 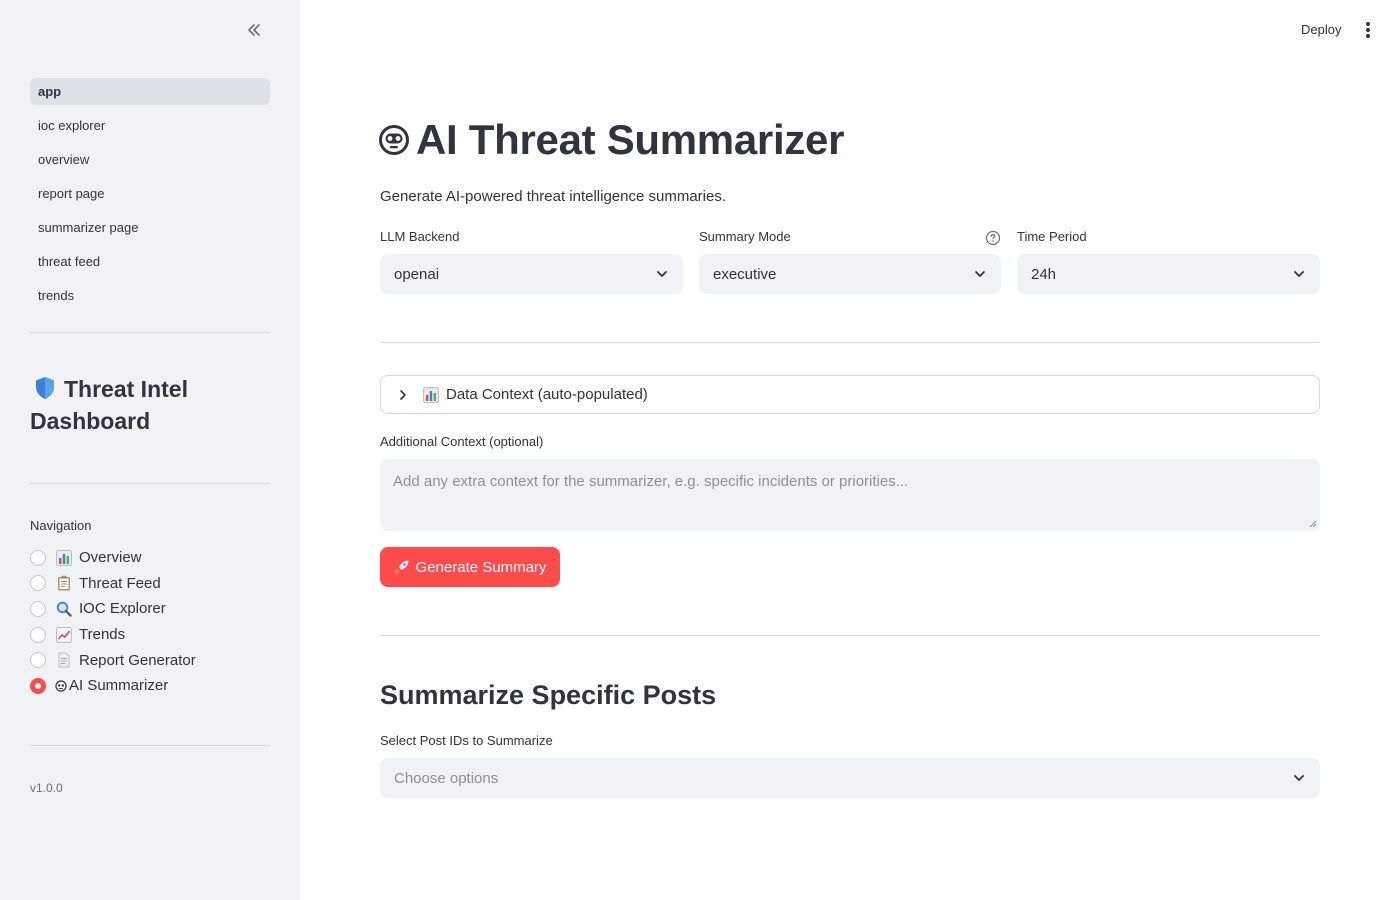 I want to click on resize-handle-icon, so click(x=1313, y=524).